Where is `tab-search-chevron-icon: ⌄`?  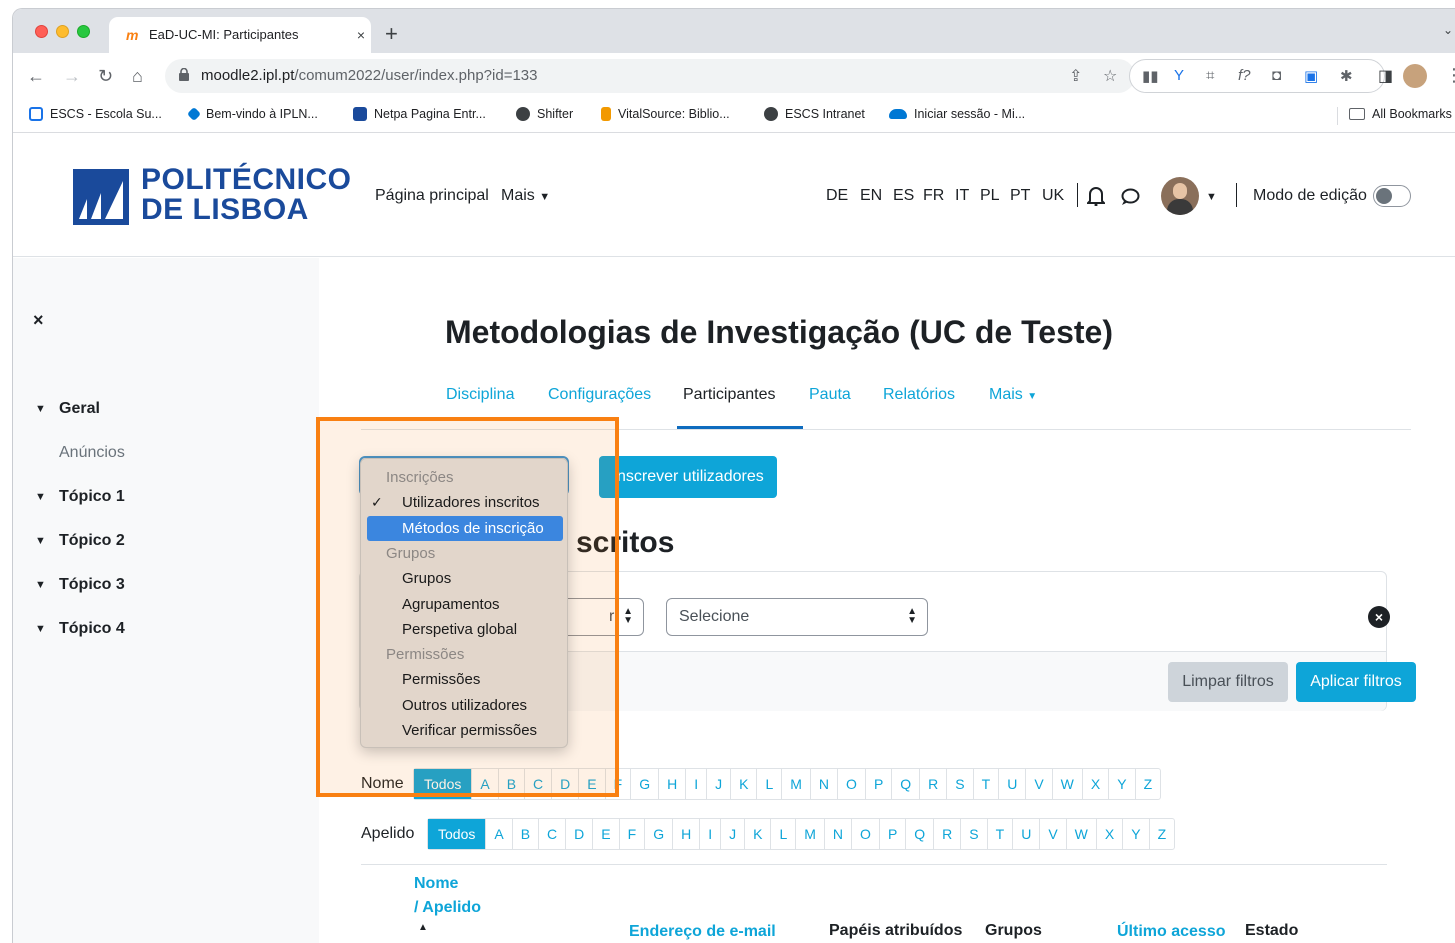 tab-search-chevron-icon: ⌄ is located at coordinates (1448, 30).